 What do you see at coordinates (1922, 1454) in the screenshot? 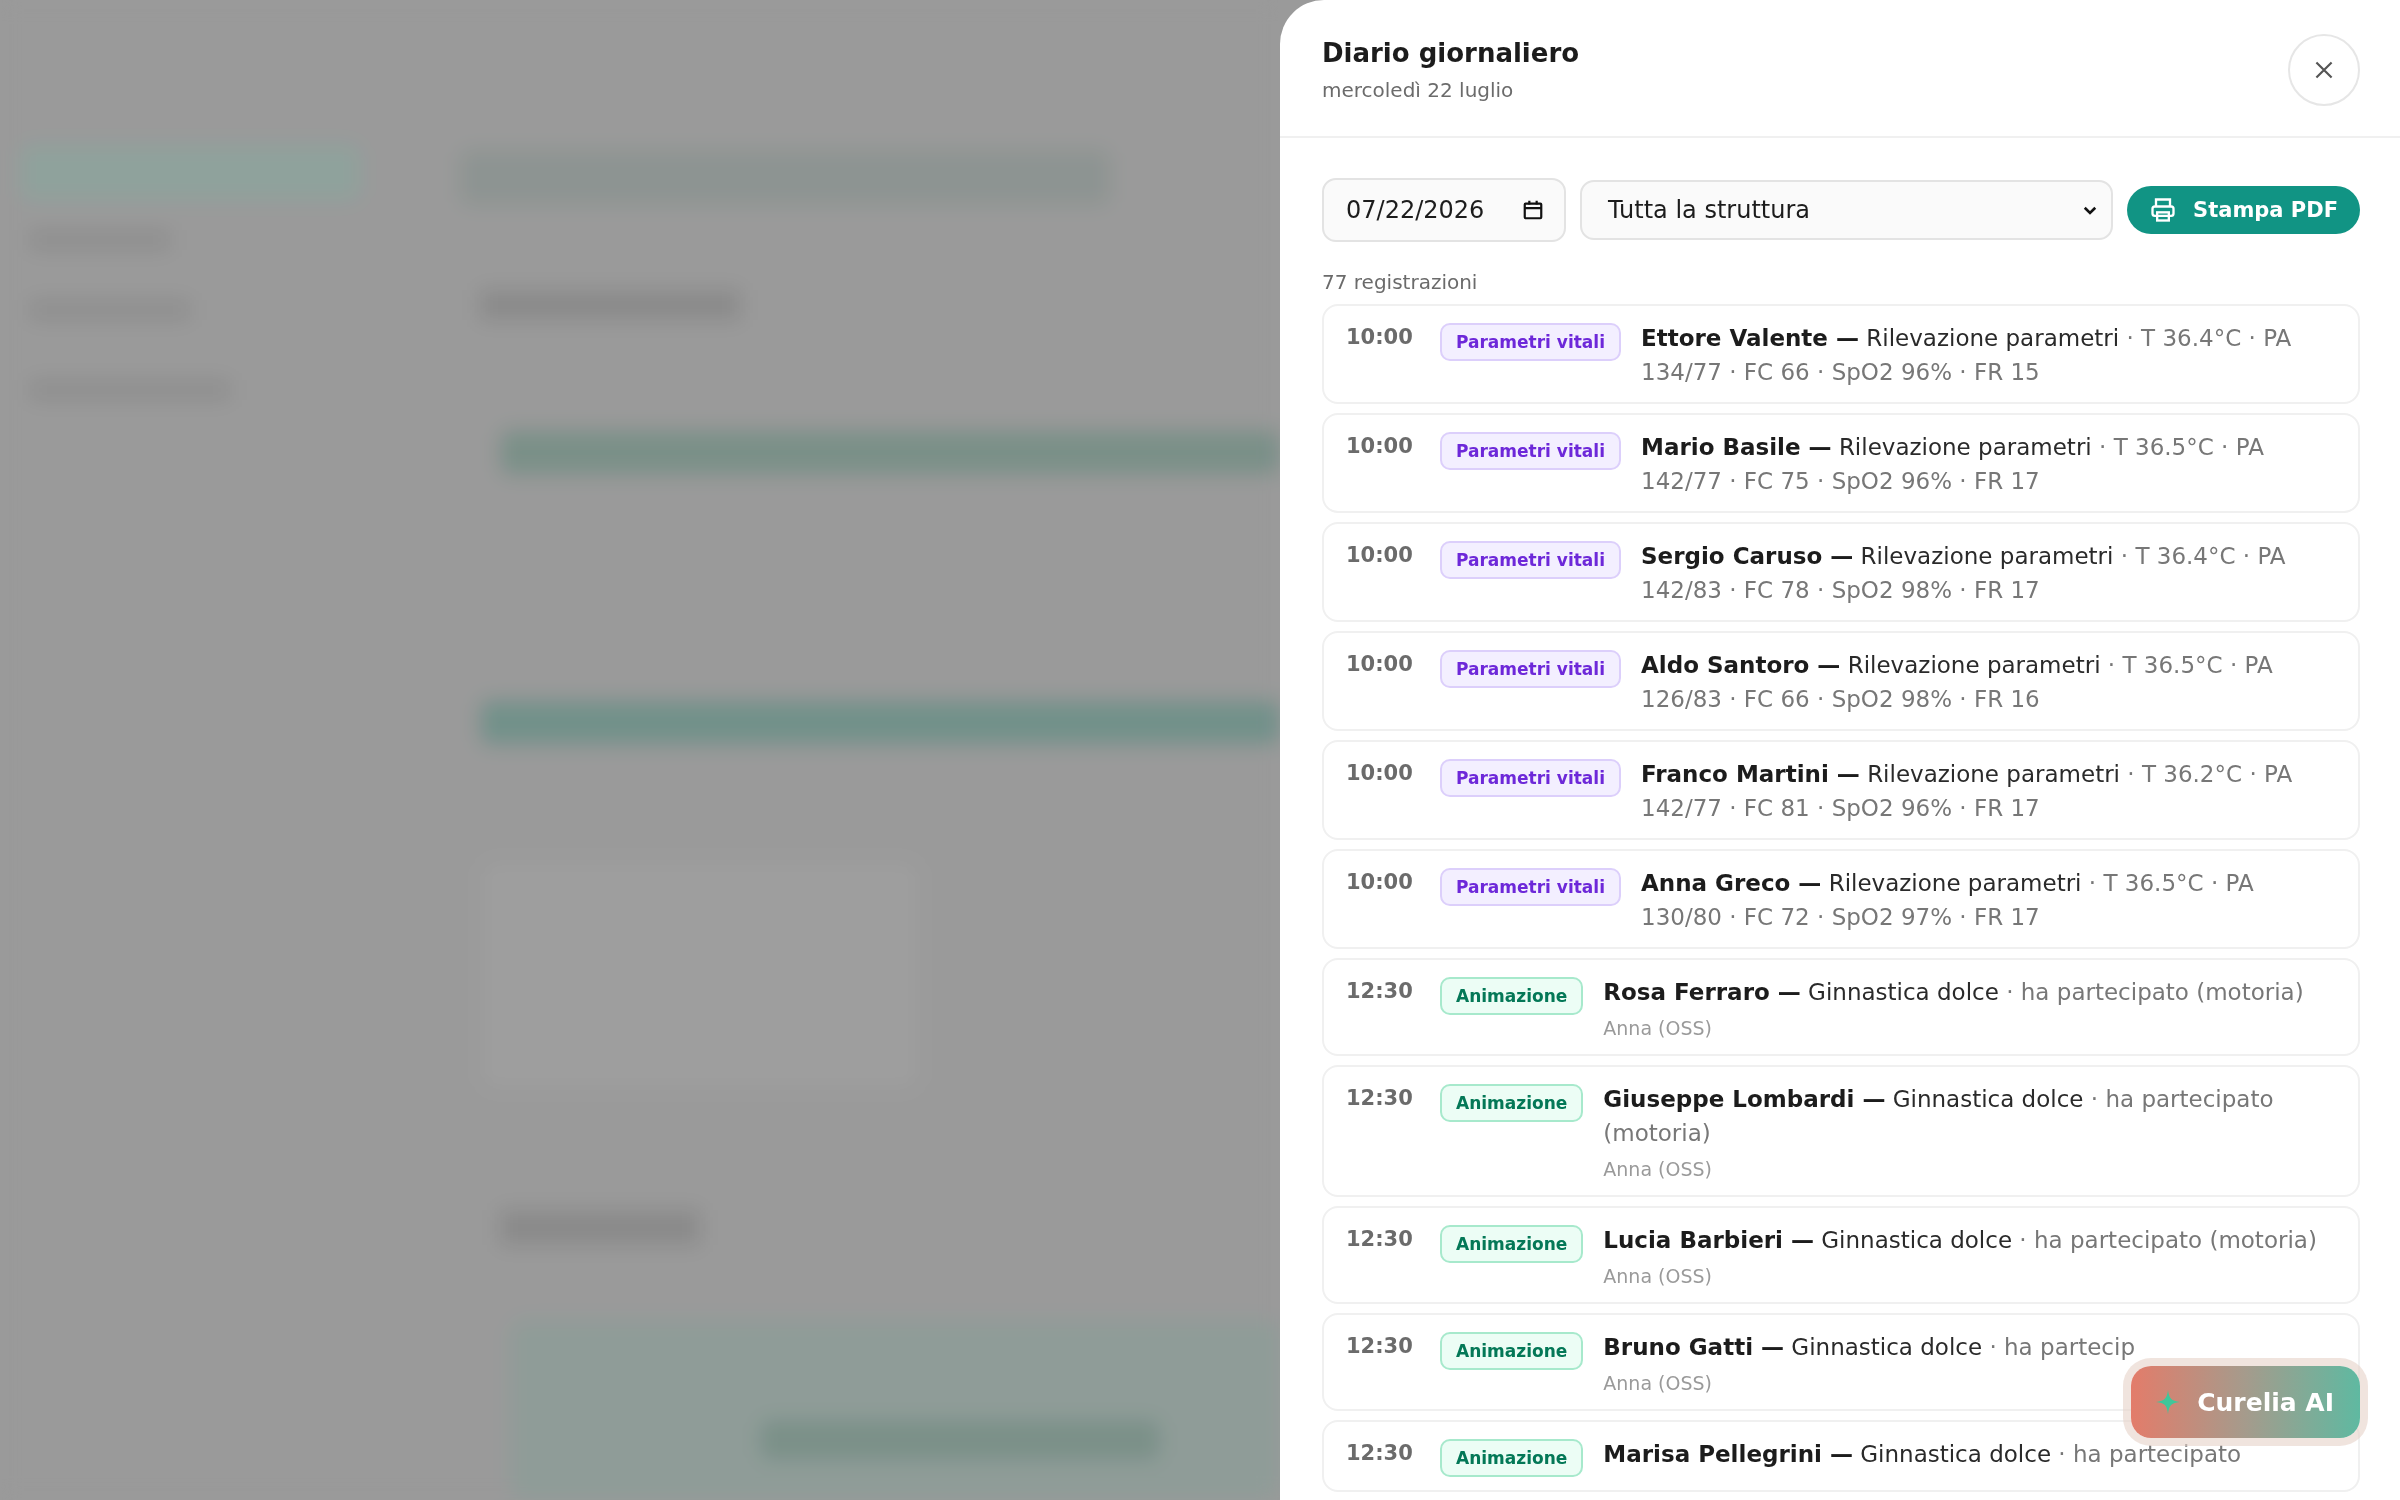
I see `entry-text: Marisa Pellegrini — Ginnastica dolce · ha partecipato` at bounding box center [1922, 1454].